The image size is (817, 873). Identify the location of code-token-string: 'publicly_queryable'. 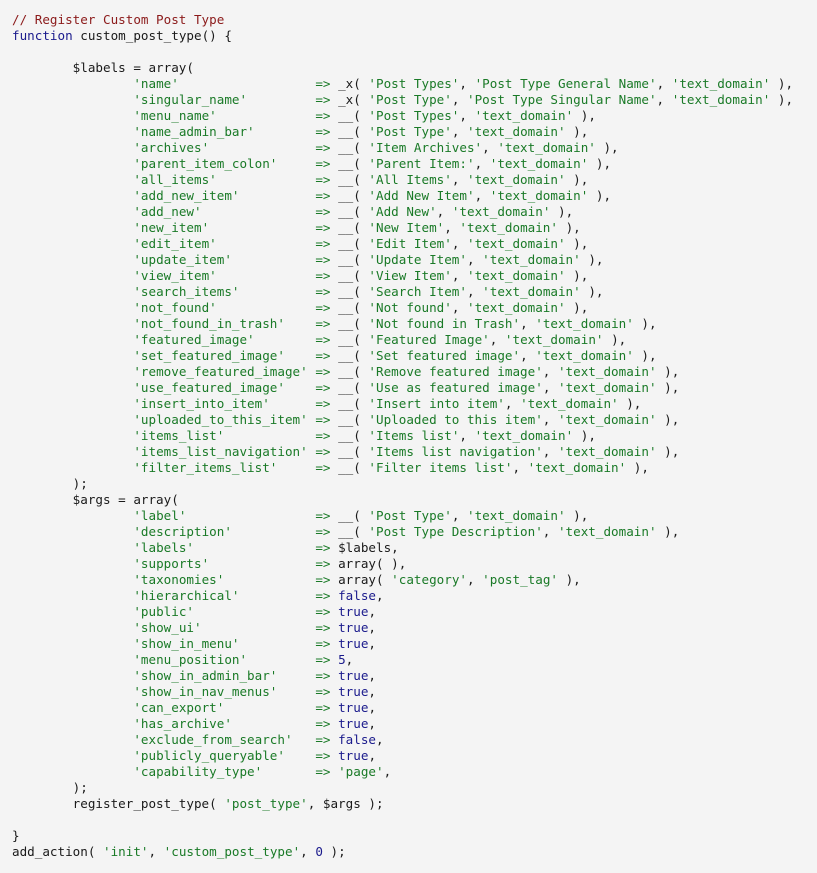
(209, 755).